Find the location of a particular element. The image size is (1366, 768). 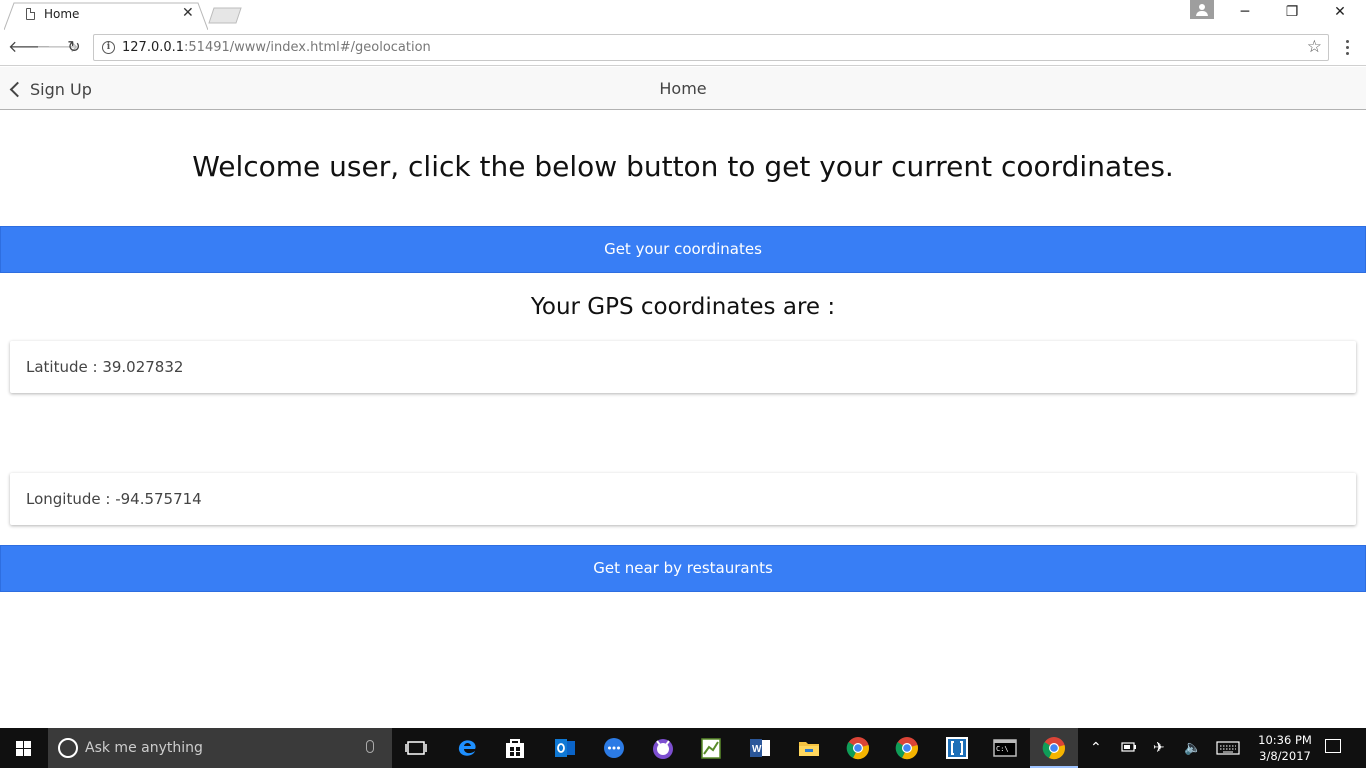

outlook-icon is located at coordinates (565, 748).